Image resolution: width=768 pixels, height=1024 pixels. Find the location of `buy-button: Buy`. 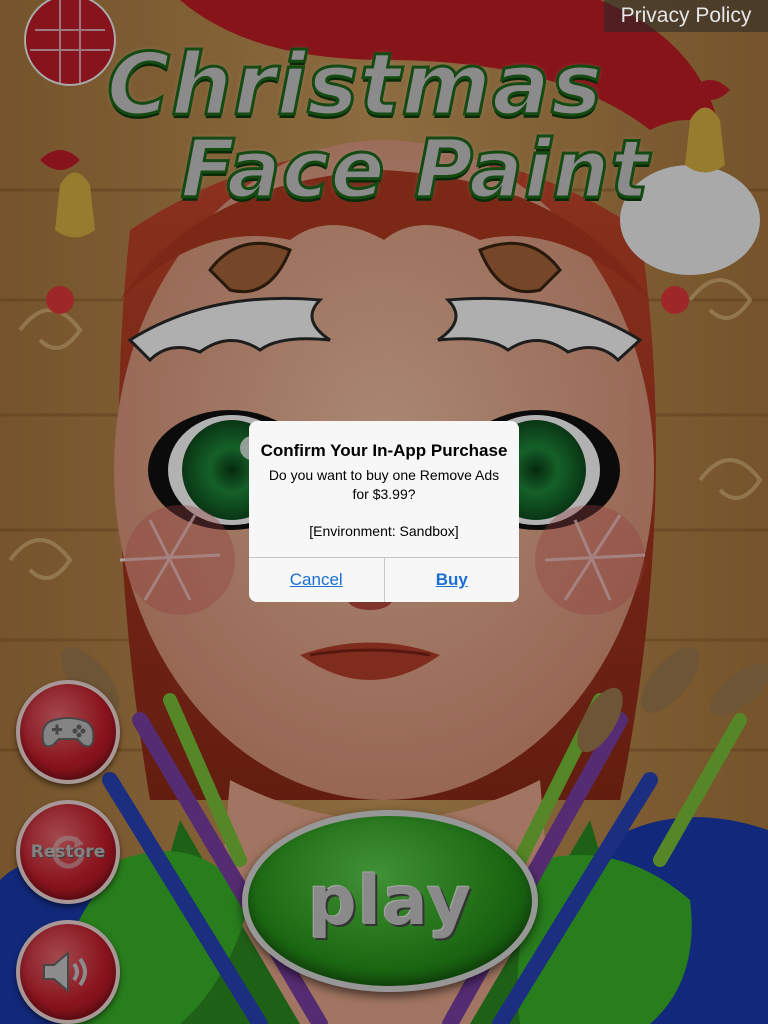

buy-button: Buy is located at coordinates (451, 580).